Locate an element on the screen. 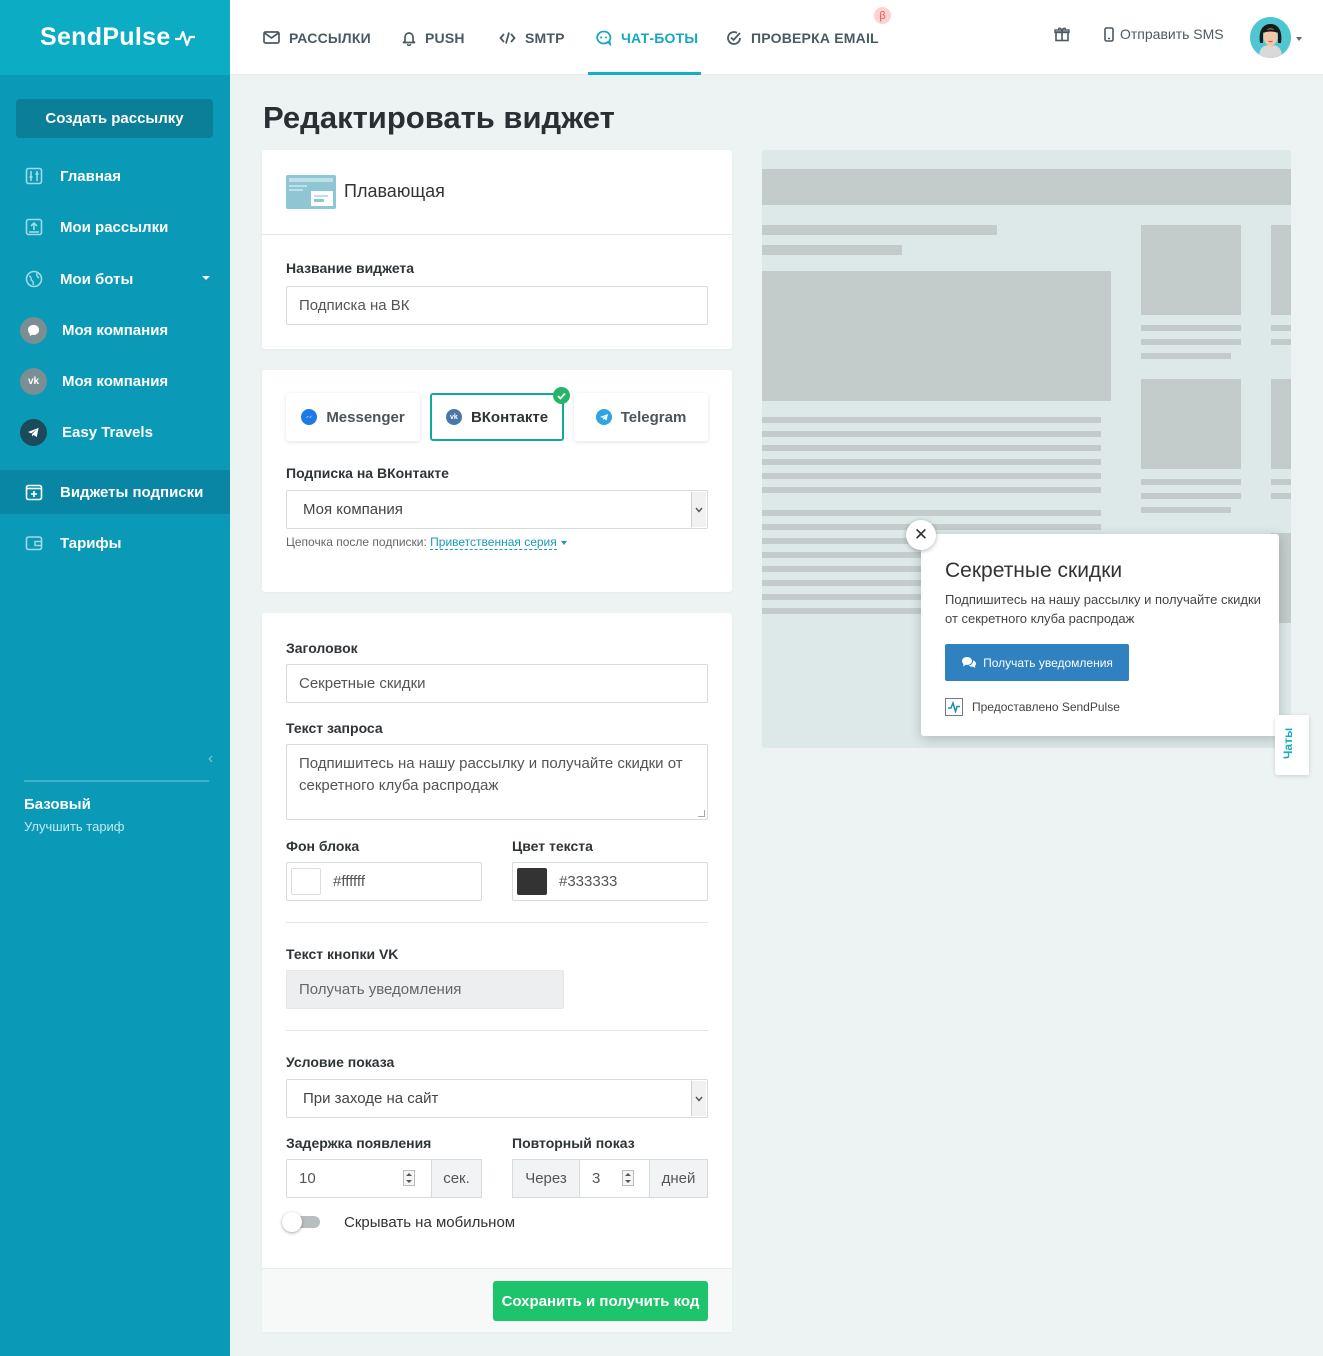 This screenshot has height=1356, width=1323. popup-subscribe-button: Получать уведомления is located at coordinates (1037, 662).